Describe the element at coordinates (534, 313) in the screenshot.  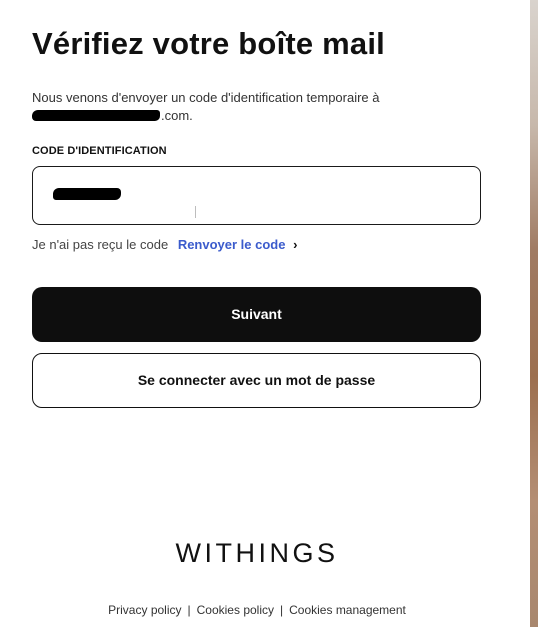
I see `background-image-edge` at that location.